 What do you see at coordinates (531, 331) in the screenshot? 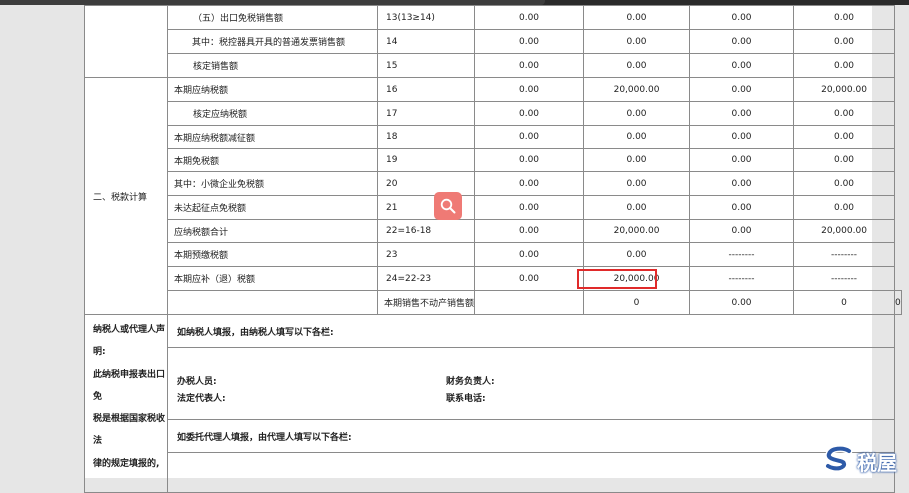
I see `taxpayer-section-heading: 如纳税人填报，由纳税人填写以下各栏:` at bounding box center [531, 331].